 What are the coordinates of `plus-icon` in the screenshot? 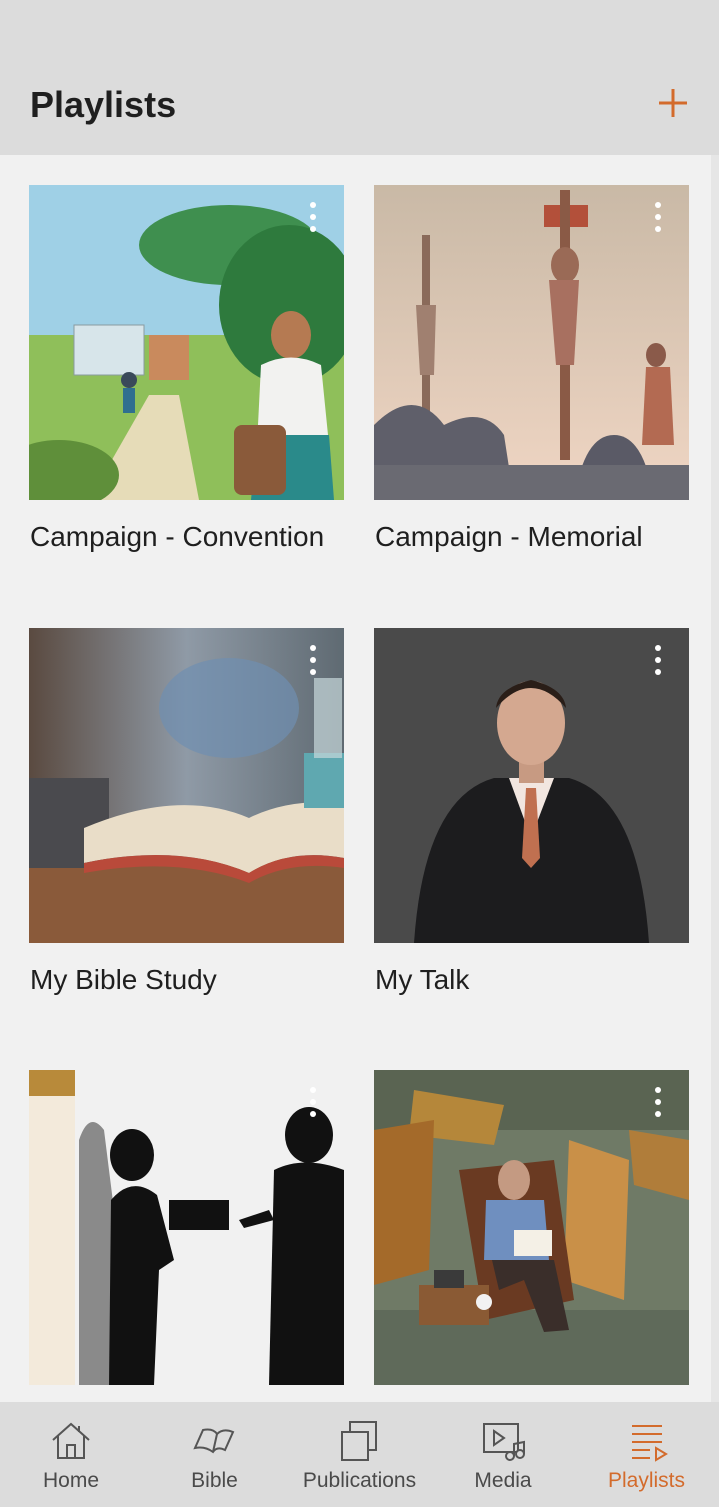 It's located at (673, 103).